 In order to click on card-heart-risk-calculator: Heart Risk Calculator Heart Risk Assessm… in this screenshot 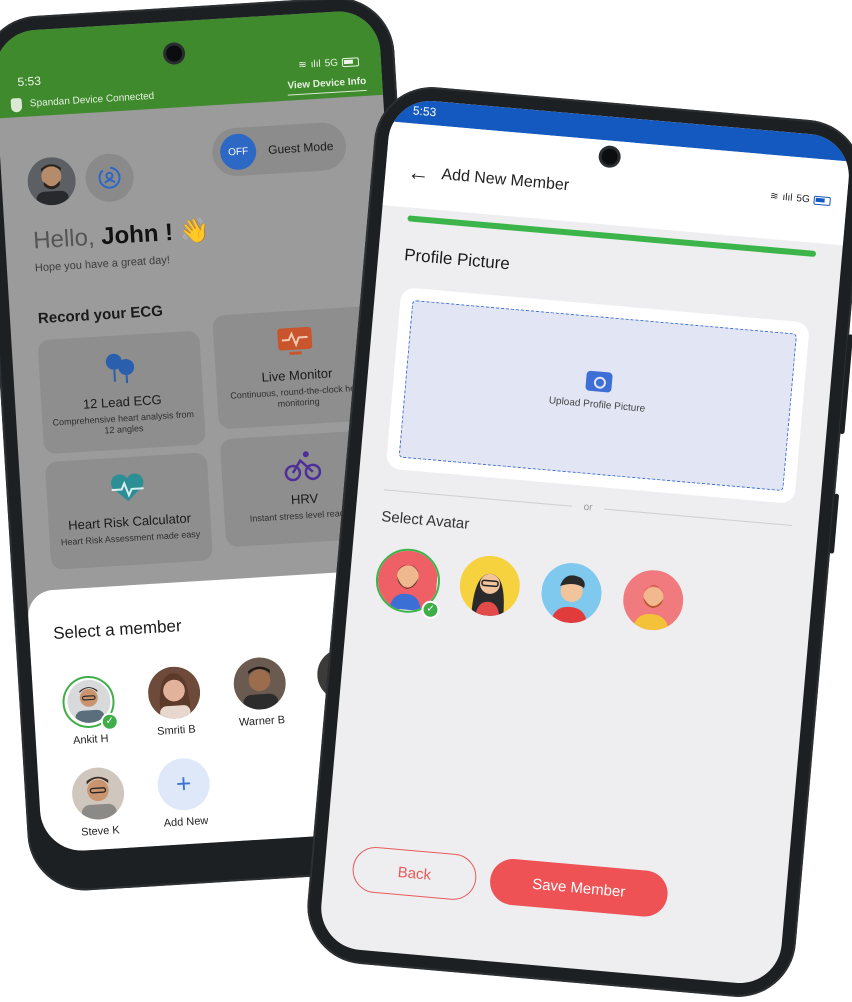, I will do `click(129, 511)`.